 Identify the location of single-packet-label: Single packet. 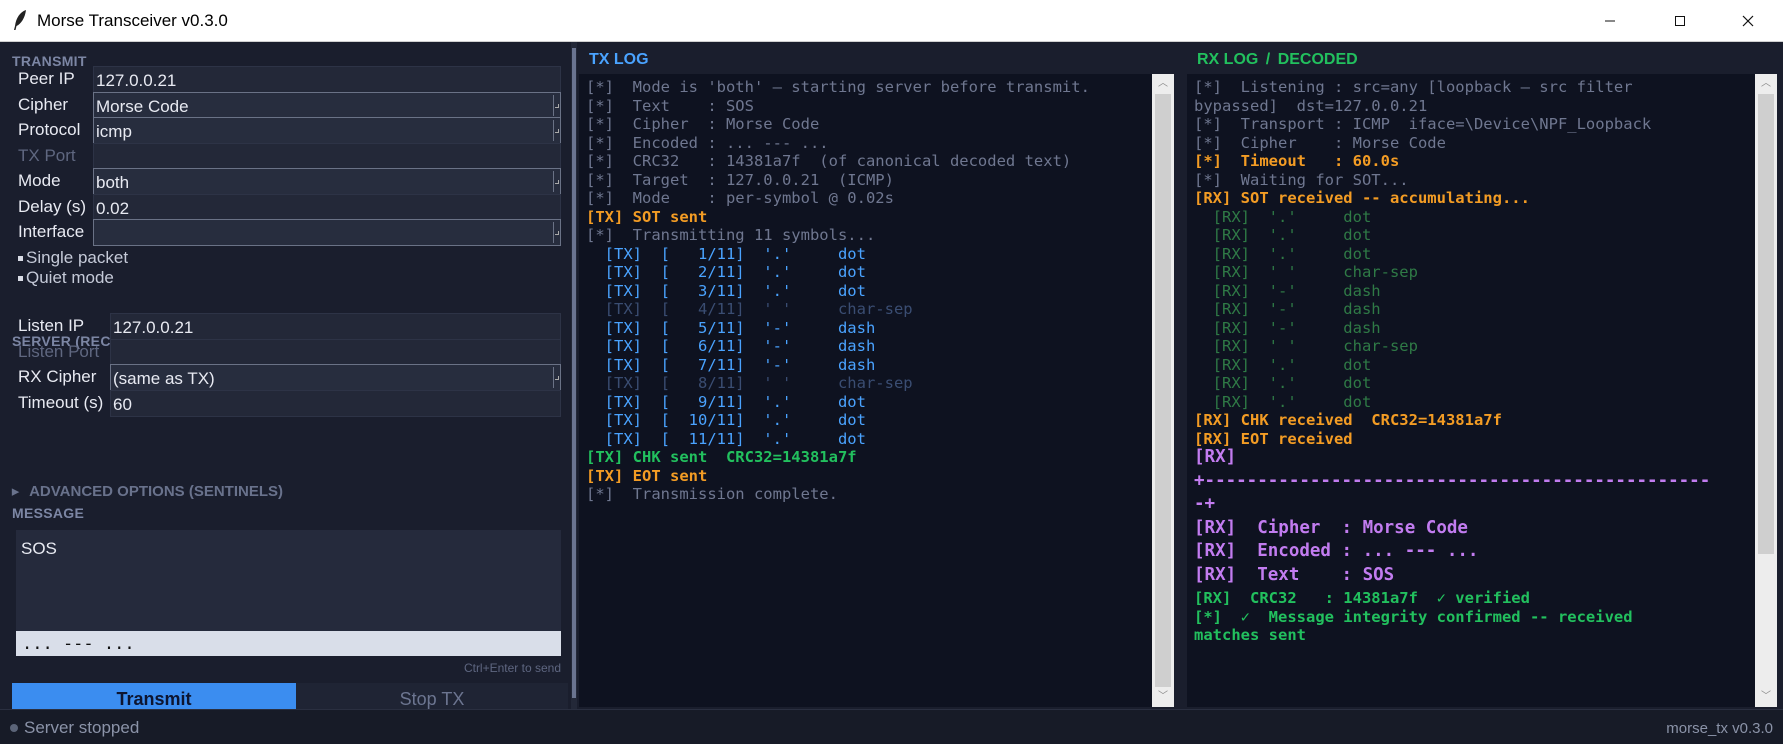
(77, 257).